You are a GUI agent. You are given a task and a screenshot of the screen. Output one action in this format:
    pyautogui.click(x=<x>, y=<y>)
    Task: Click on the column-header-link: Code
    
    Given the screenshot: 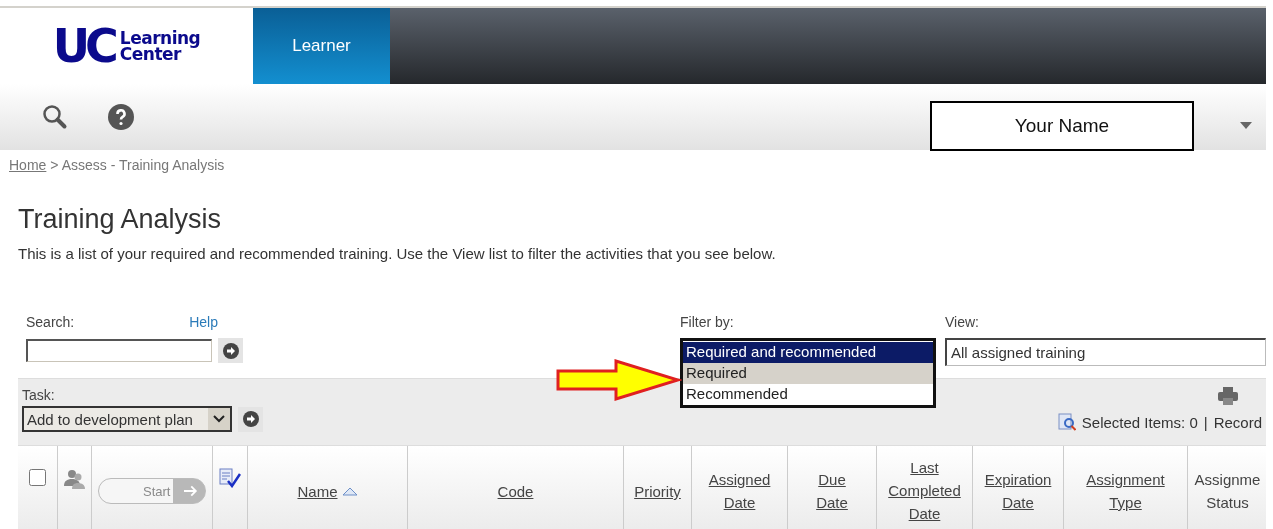 What is the action you would take?
    pyautogui.click(x=515, y=491)
    